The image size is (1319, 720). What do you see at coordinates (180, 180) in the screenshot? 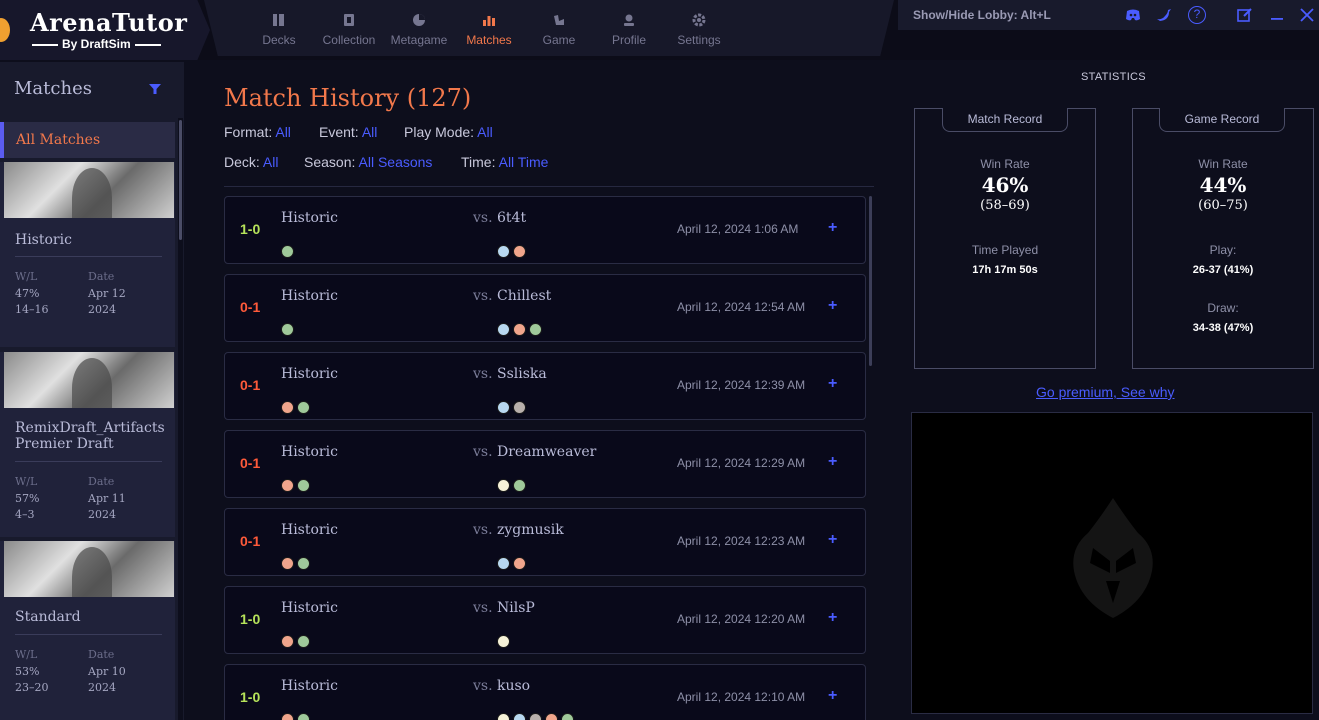
I see `sidebar-scrollbar-thumb` at bounding box center [180, 180].